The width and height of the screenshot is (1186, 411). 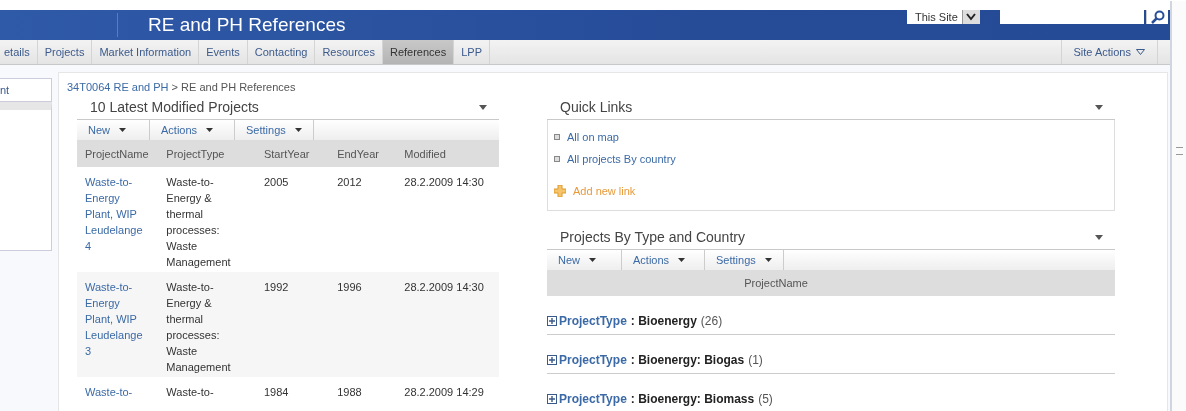 I want to click on webpart-title: 10 Latest Modified Projects, so click(x=175, y=107).